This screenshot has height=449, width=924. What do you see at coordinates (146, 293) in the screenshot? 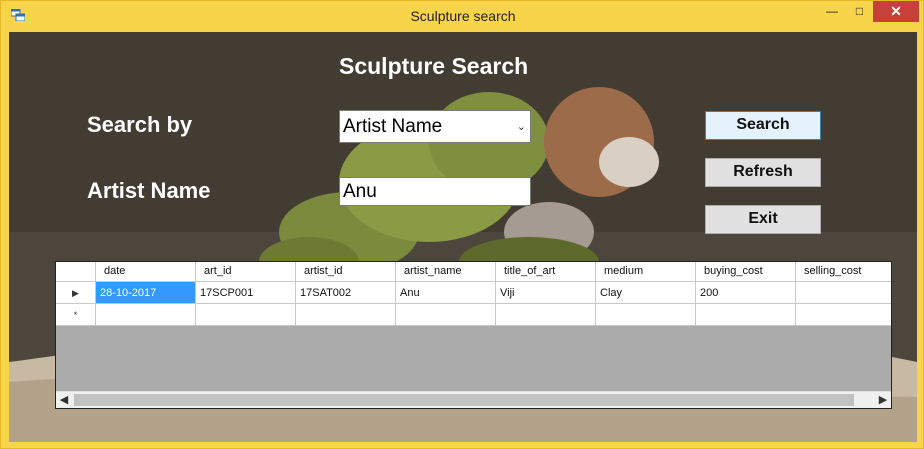
I see `table-cell: 28-10-2017` at bounding box center [146, 293].